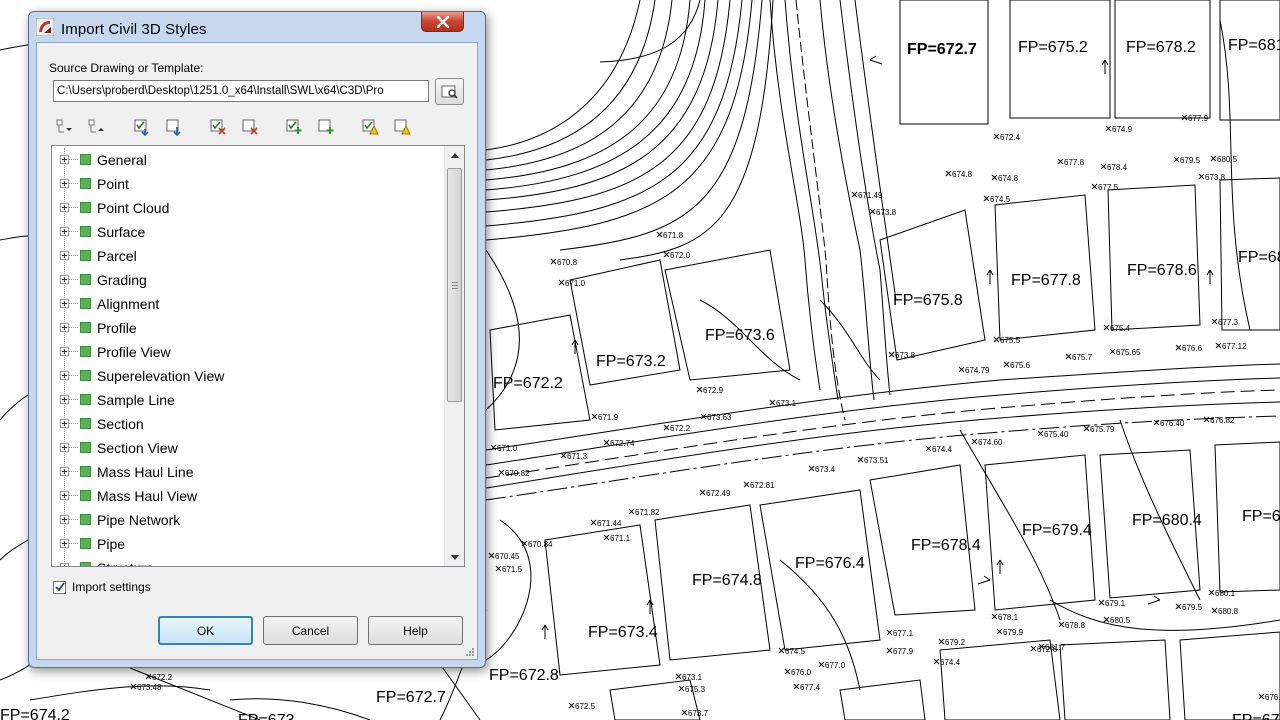 Image resolution: width=1280 pixels, height=720 pixels. What do you see at coordinates (370, 127) in the screenshot?
I see `select-conflicts-button` at bounding box center [370, 127].